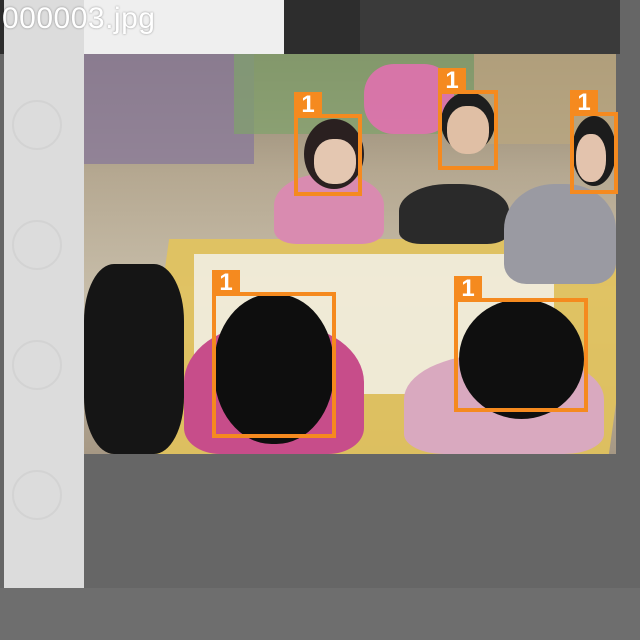 This screenshot has height=640, width=640. What do you see at coordinates (79, 18) in the screenshot?
I see `image-filename: 000003.jpg` at bounding box center [79, 18].